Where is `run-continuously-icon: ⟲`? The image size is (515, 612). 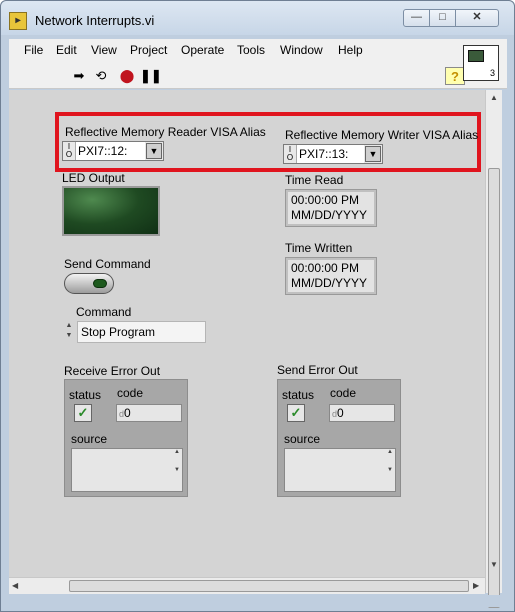
run-continuously-icon: ⟲ is located at coordinates (101, 75).